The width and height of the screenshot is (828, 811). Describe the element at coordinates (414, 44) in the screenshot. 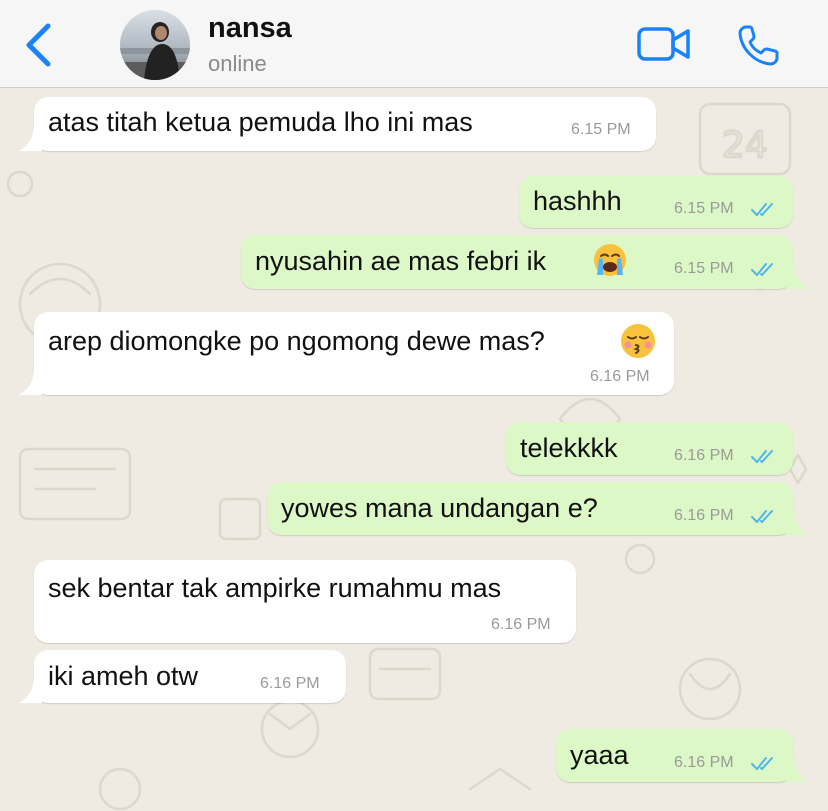

I see `chat-header: nansa online` at that location.